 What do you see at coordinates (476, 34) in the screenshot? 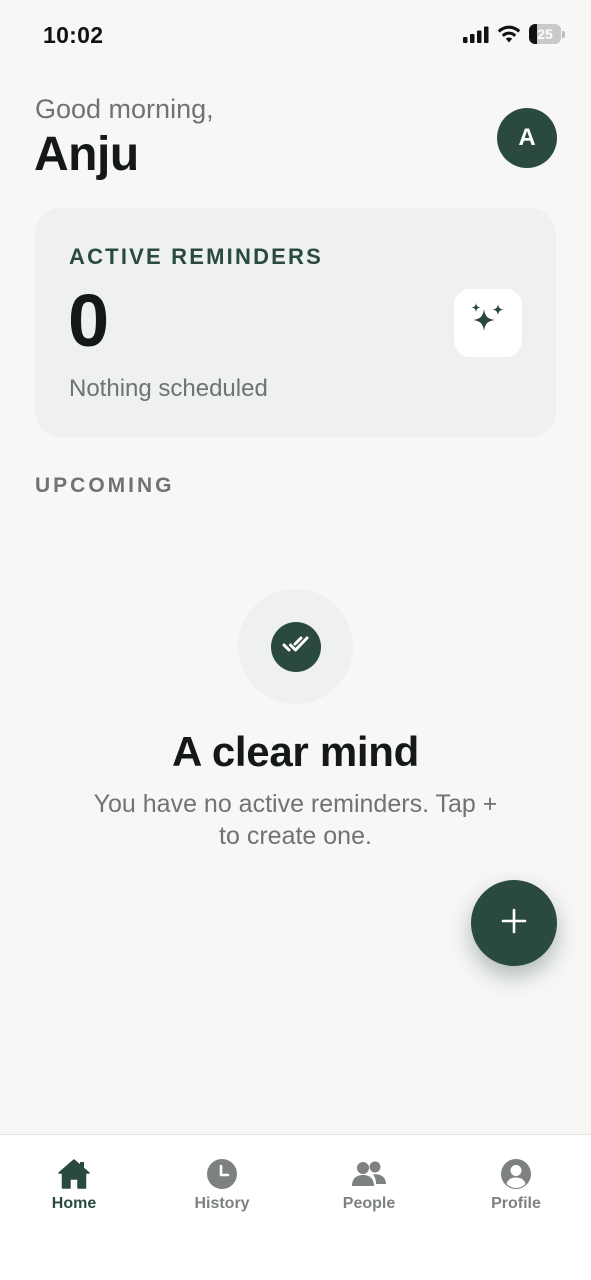
I see `signal-icon` at bounding box center [476, 34].